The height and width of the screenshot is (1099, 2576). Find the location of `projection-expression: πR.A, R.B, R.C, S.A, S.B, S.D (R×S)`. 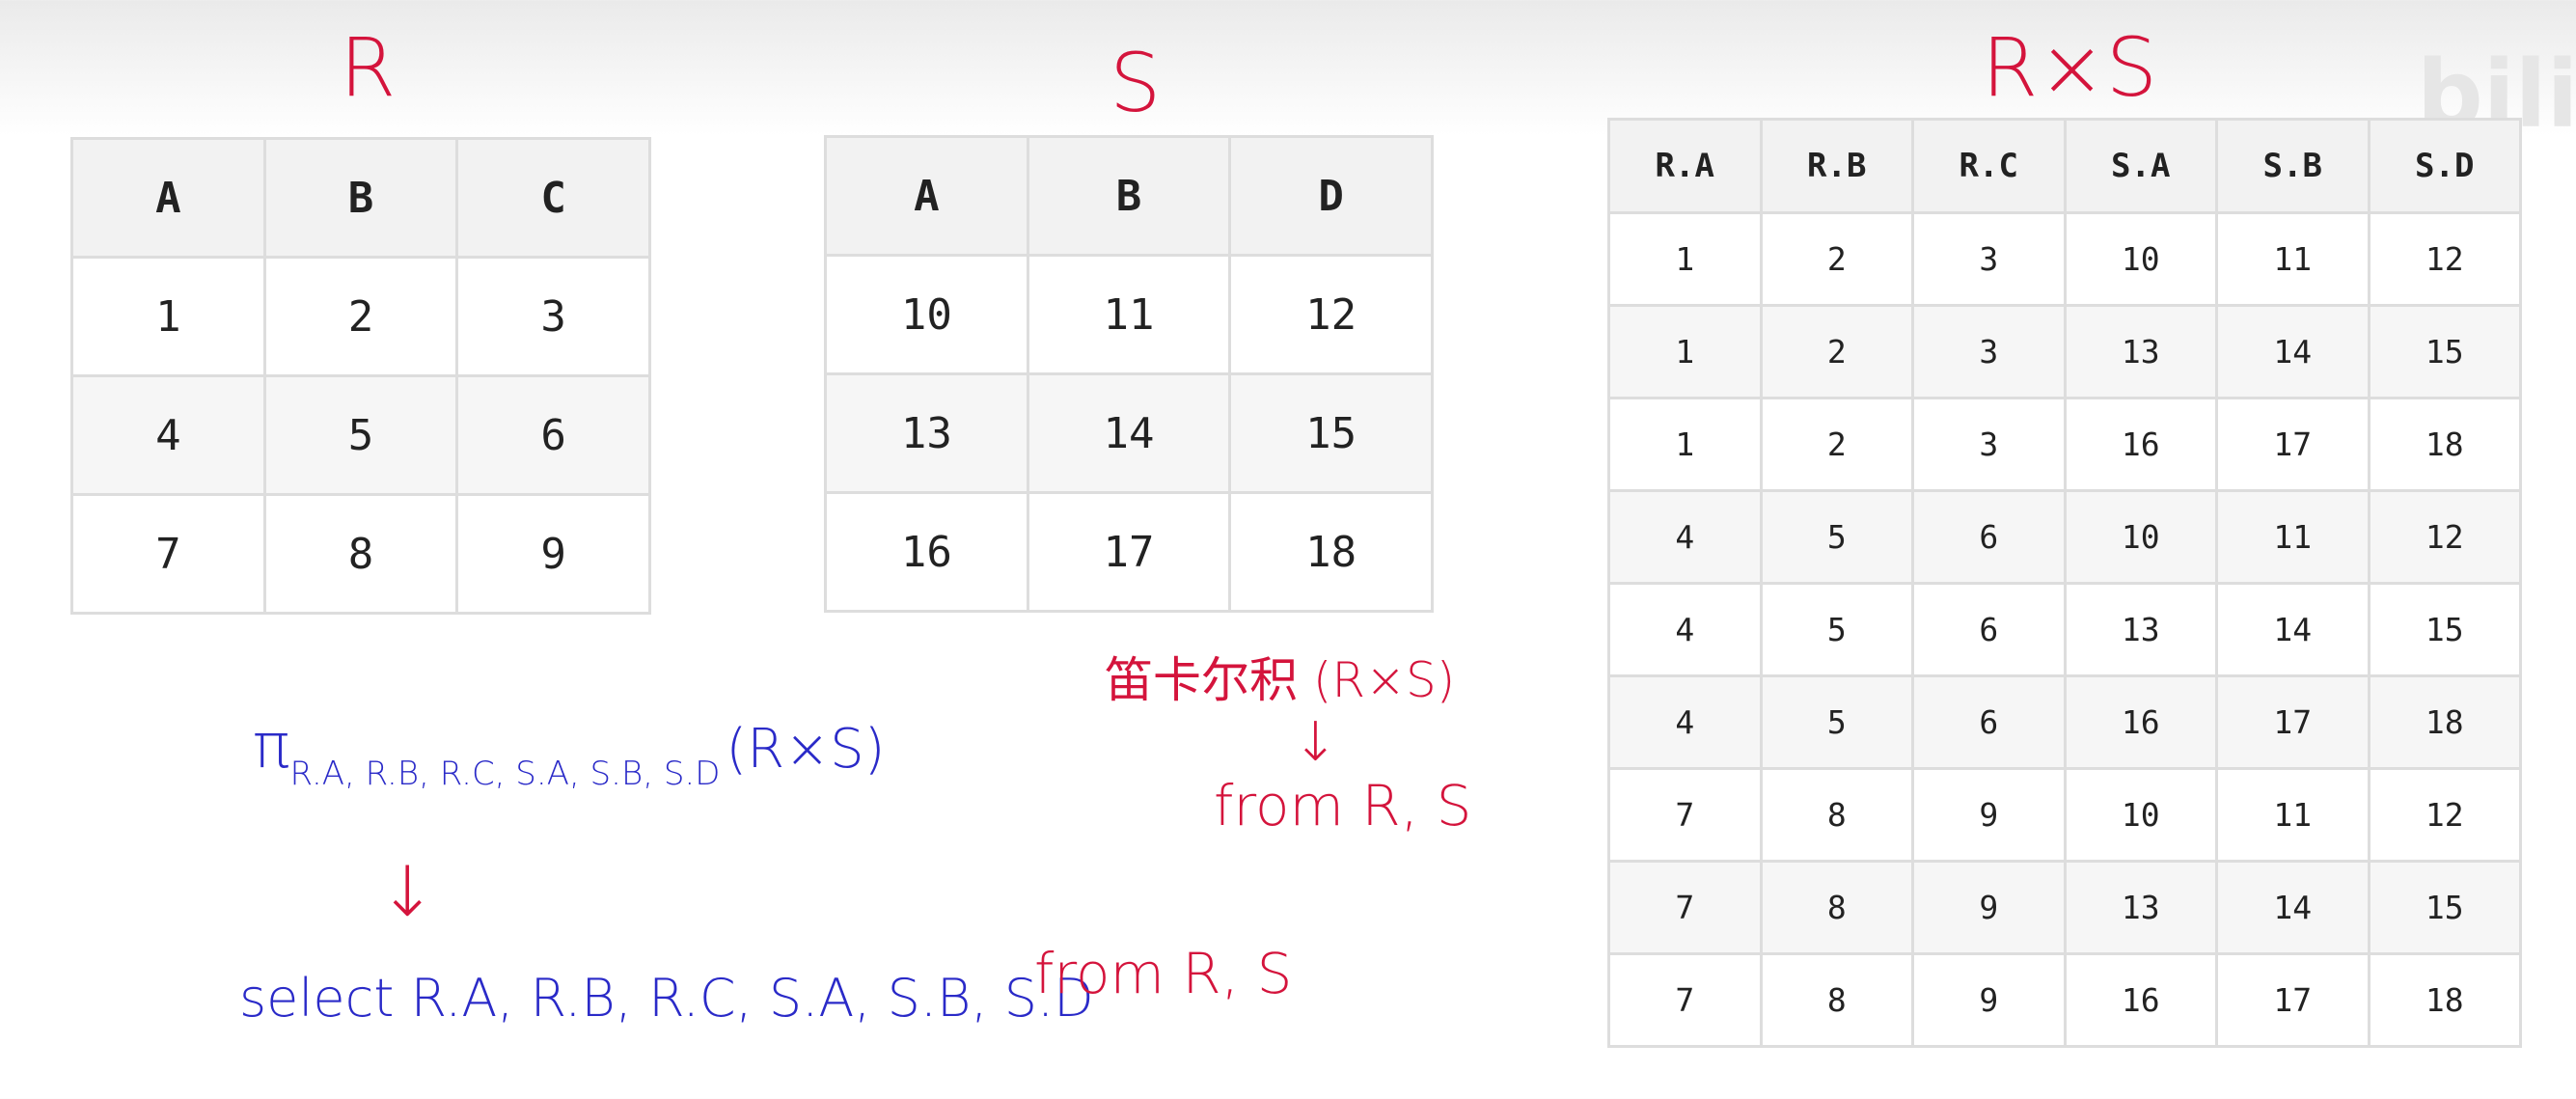

projection-expression: πR.A, R.B, R.C, S.A, S.B, S.D (R×S) is located at coordinates (570, 753).